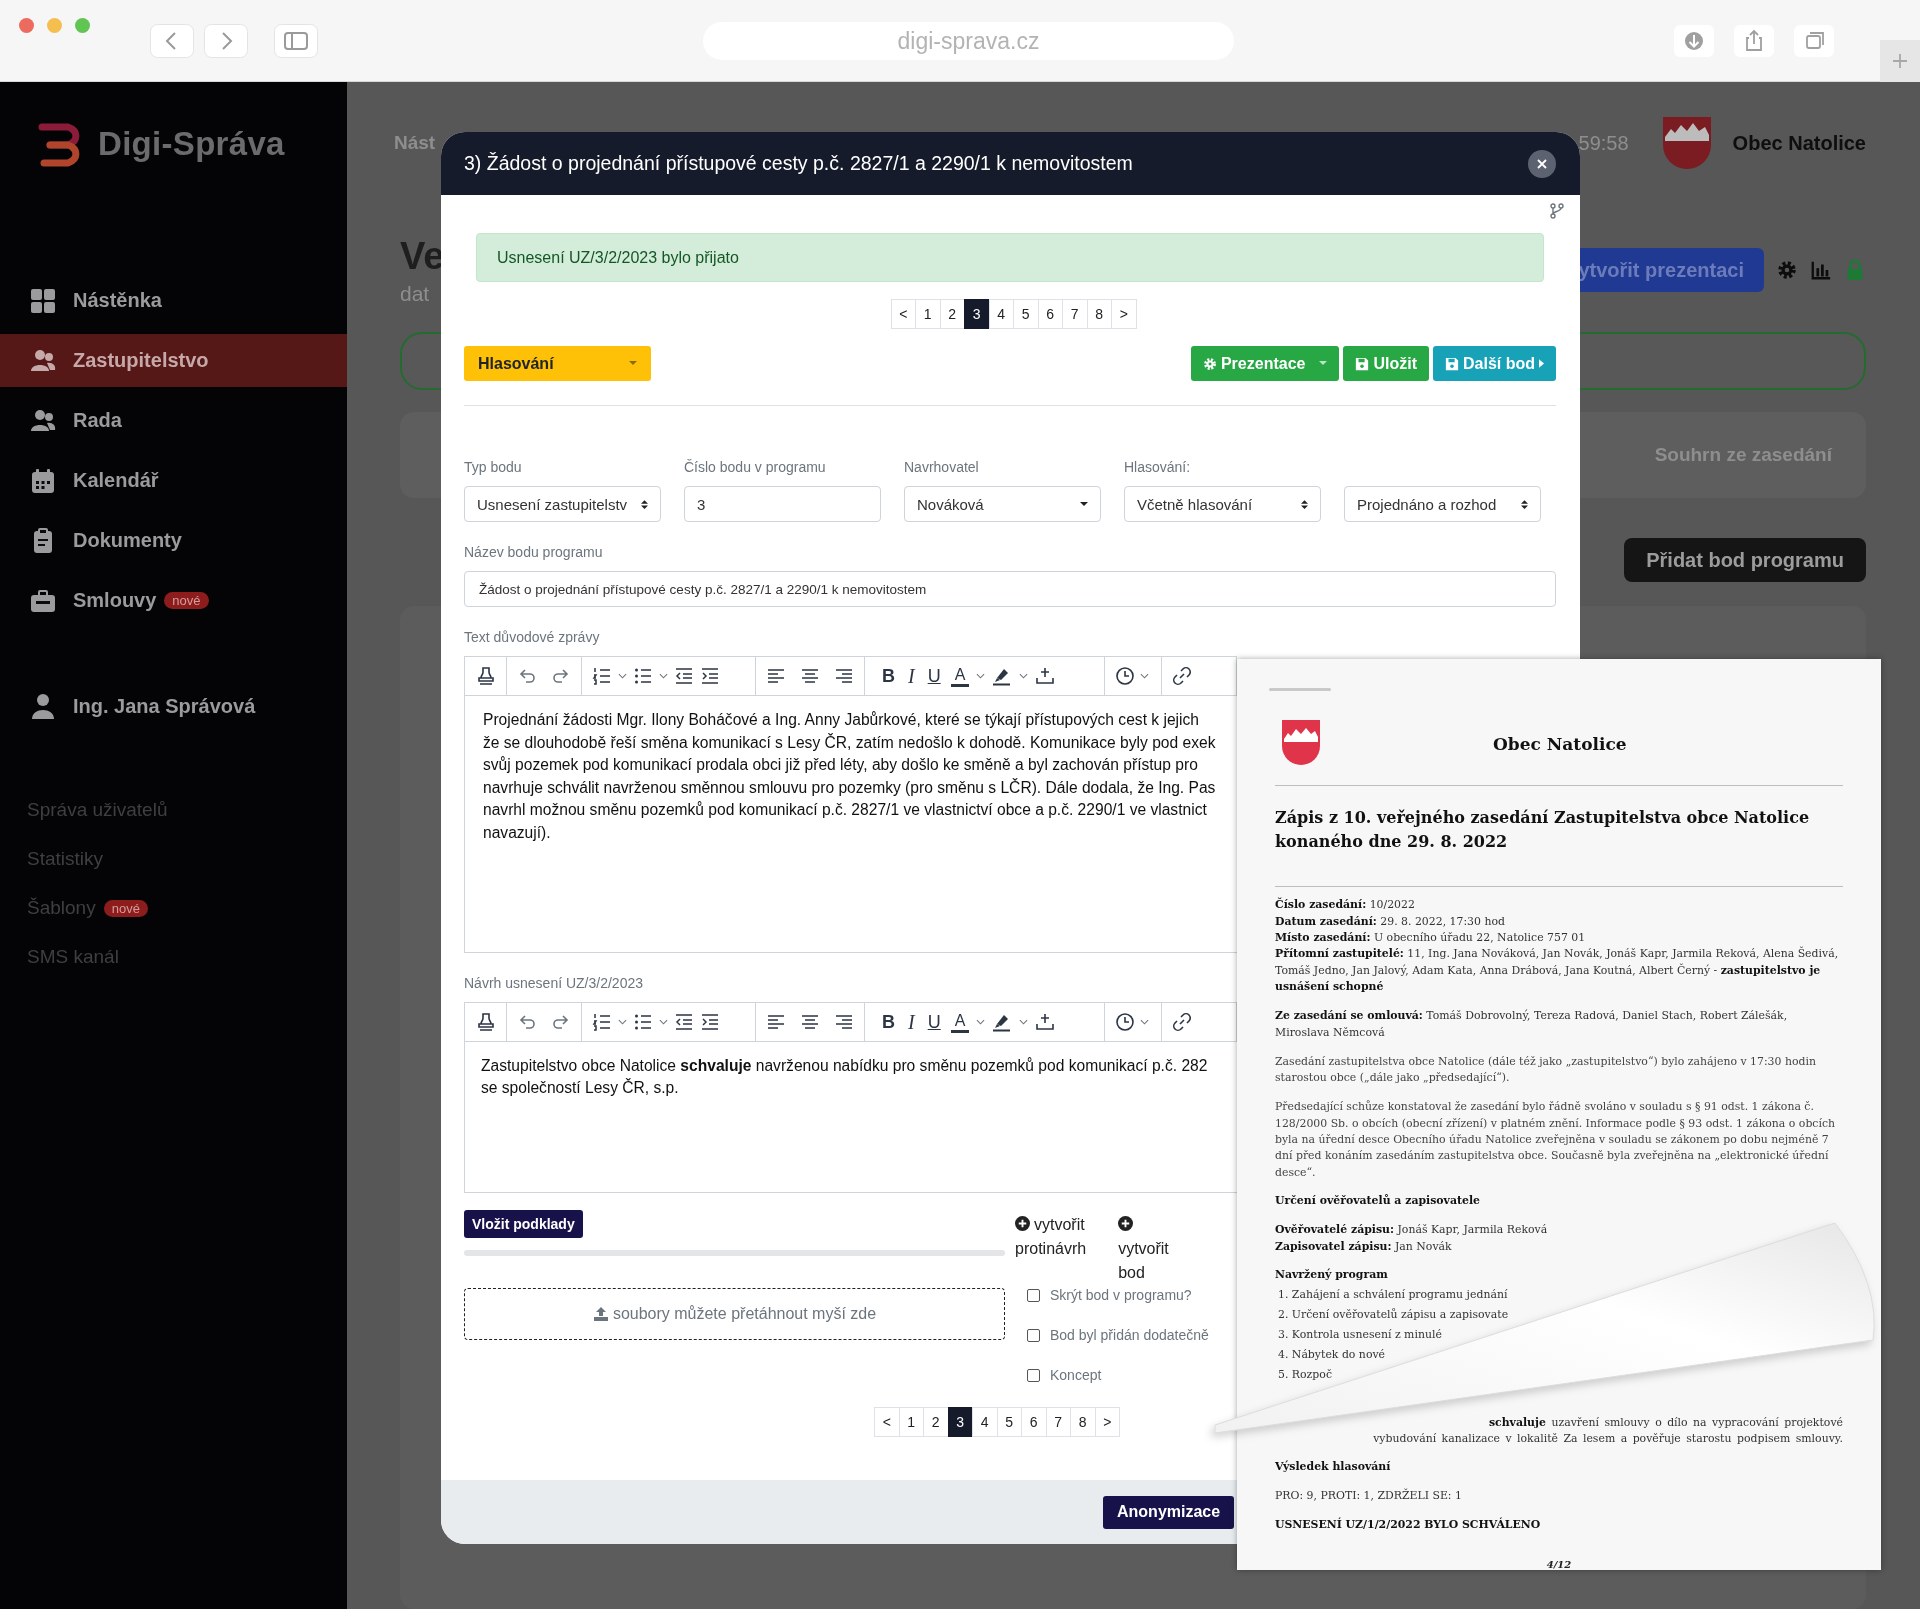 The image size is (1920, 1609). What do you see at coordinates (1694, 41) in the screenshot?
I see `download-icon` at bounding box center [1694, 41].